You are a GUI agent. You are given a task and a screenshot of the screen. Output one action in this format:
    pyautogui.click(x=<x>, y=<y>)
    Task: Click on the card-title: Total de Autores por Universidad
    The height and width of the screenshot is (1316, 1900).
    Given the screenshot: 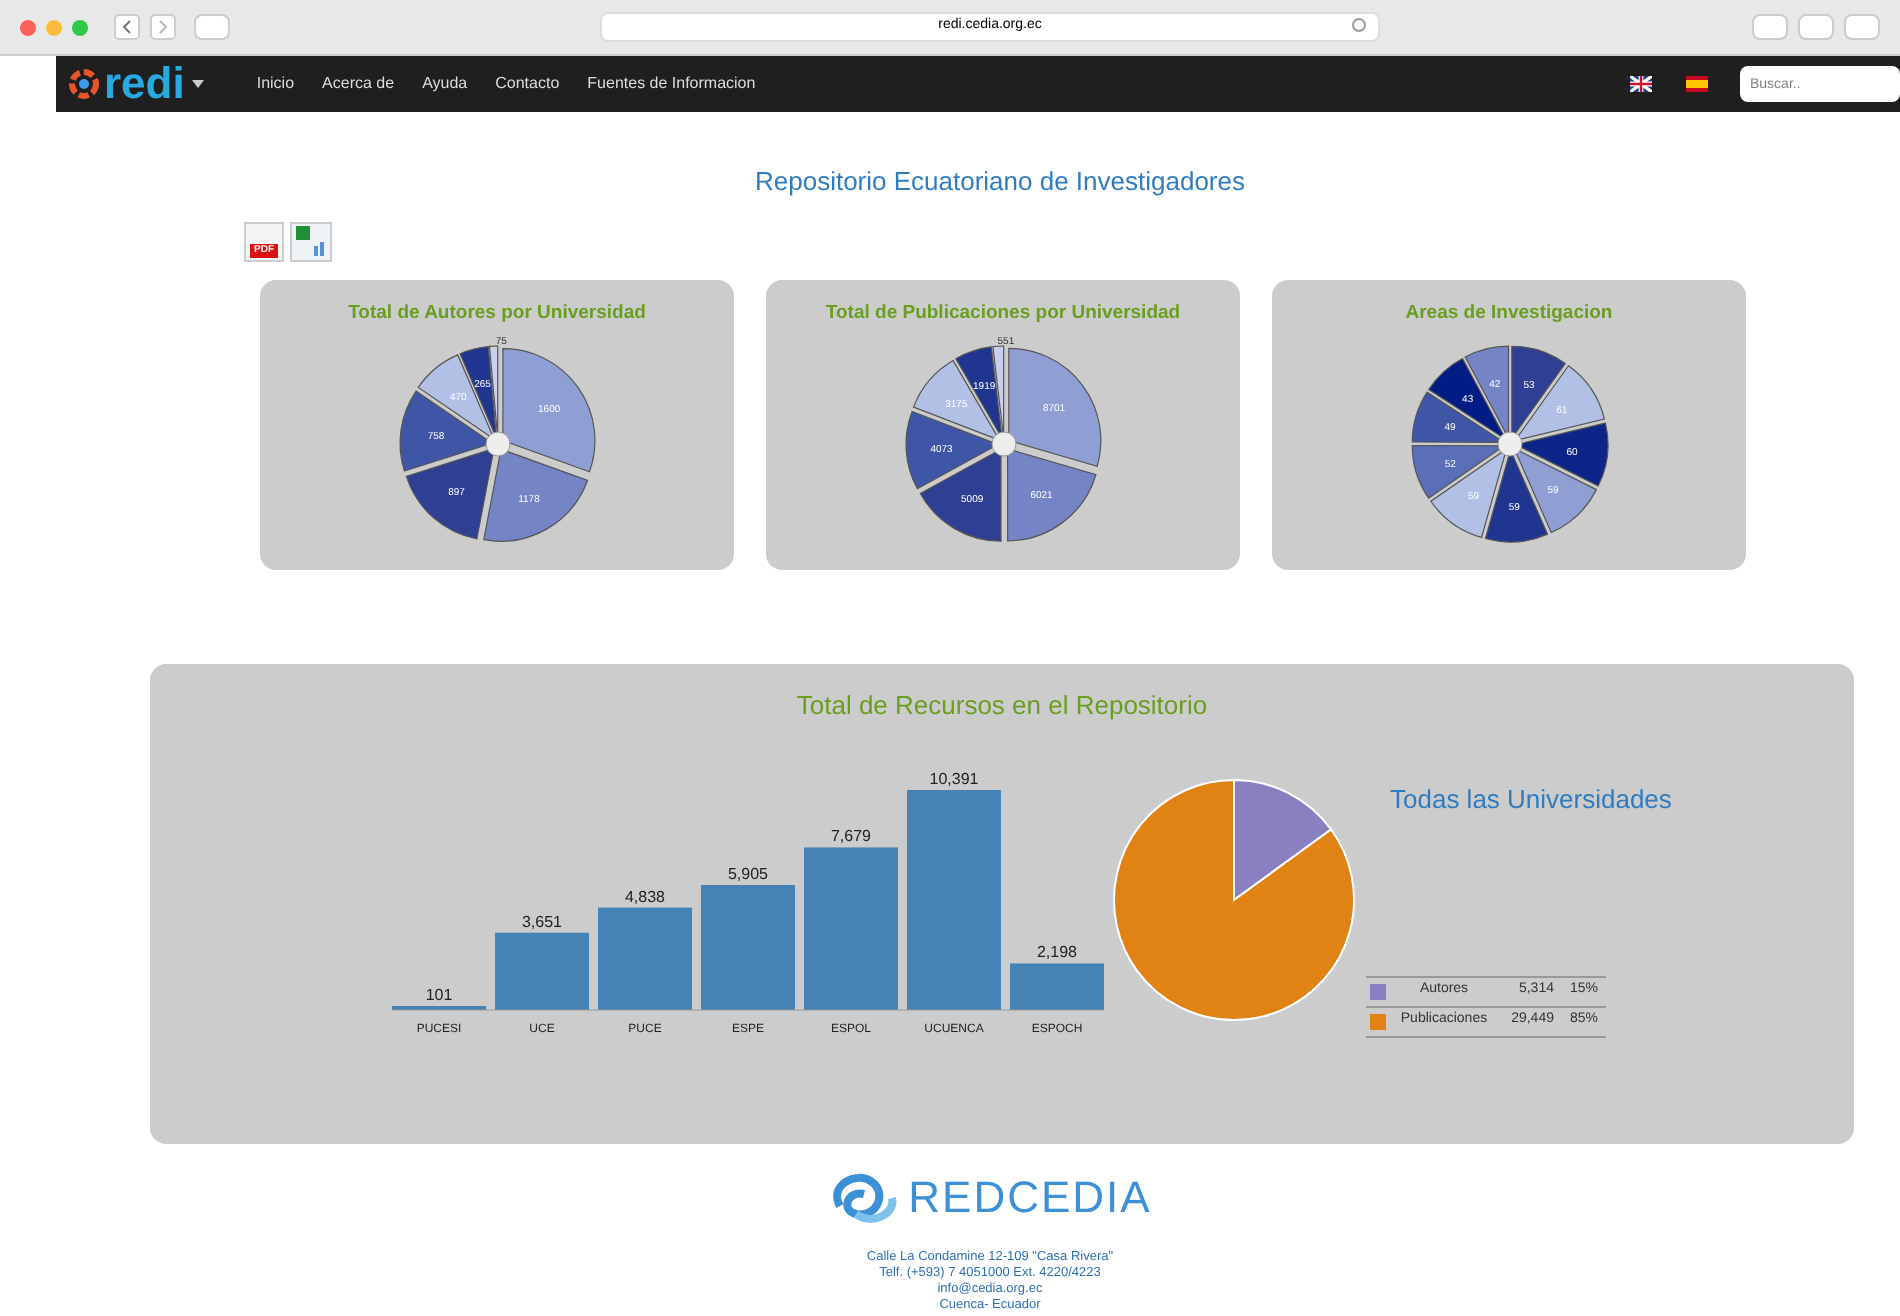 What is the action you would take?
    pyautogui.click(x=497, y=313)
    